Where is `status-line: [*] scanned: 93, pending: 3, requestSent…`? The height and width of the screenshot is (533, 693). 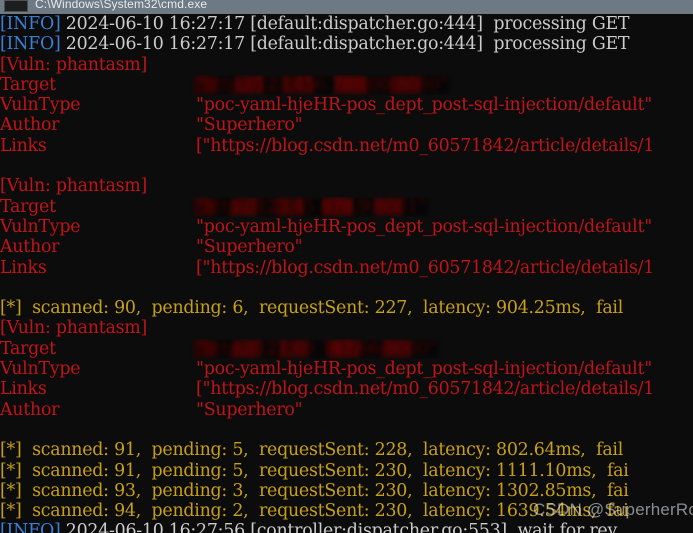
status-line: [*] scanned: 93, pending: 3, requestSent… is located at coordinates (346, 491).